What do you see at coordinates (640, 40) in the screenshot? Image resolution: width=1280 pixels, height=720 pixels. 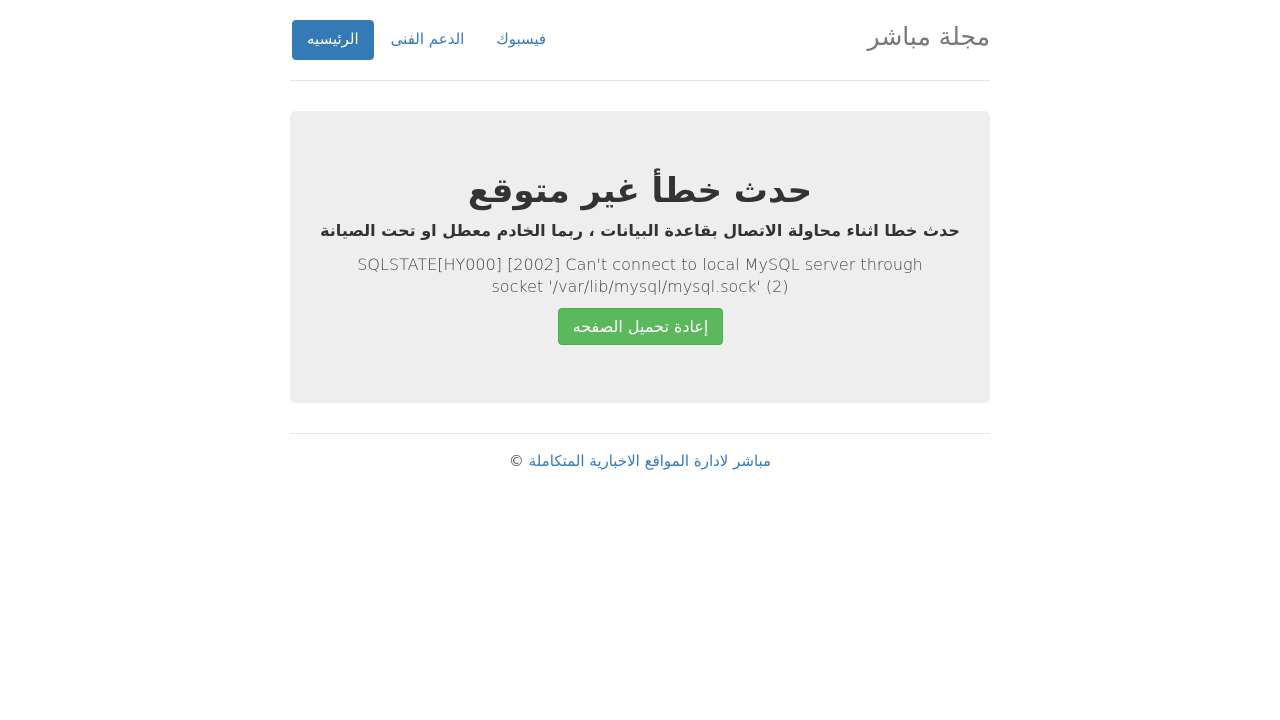 I see `site-header: مجلة مباشر الرئيسيه الدعم الفنى فيسبوك` at bounding box center [640, 40].